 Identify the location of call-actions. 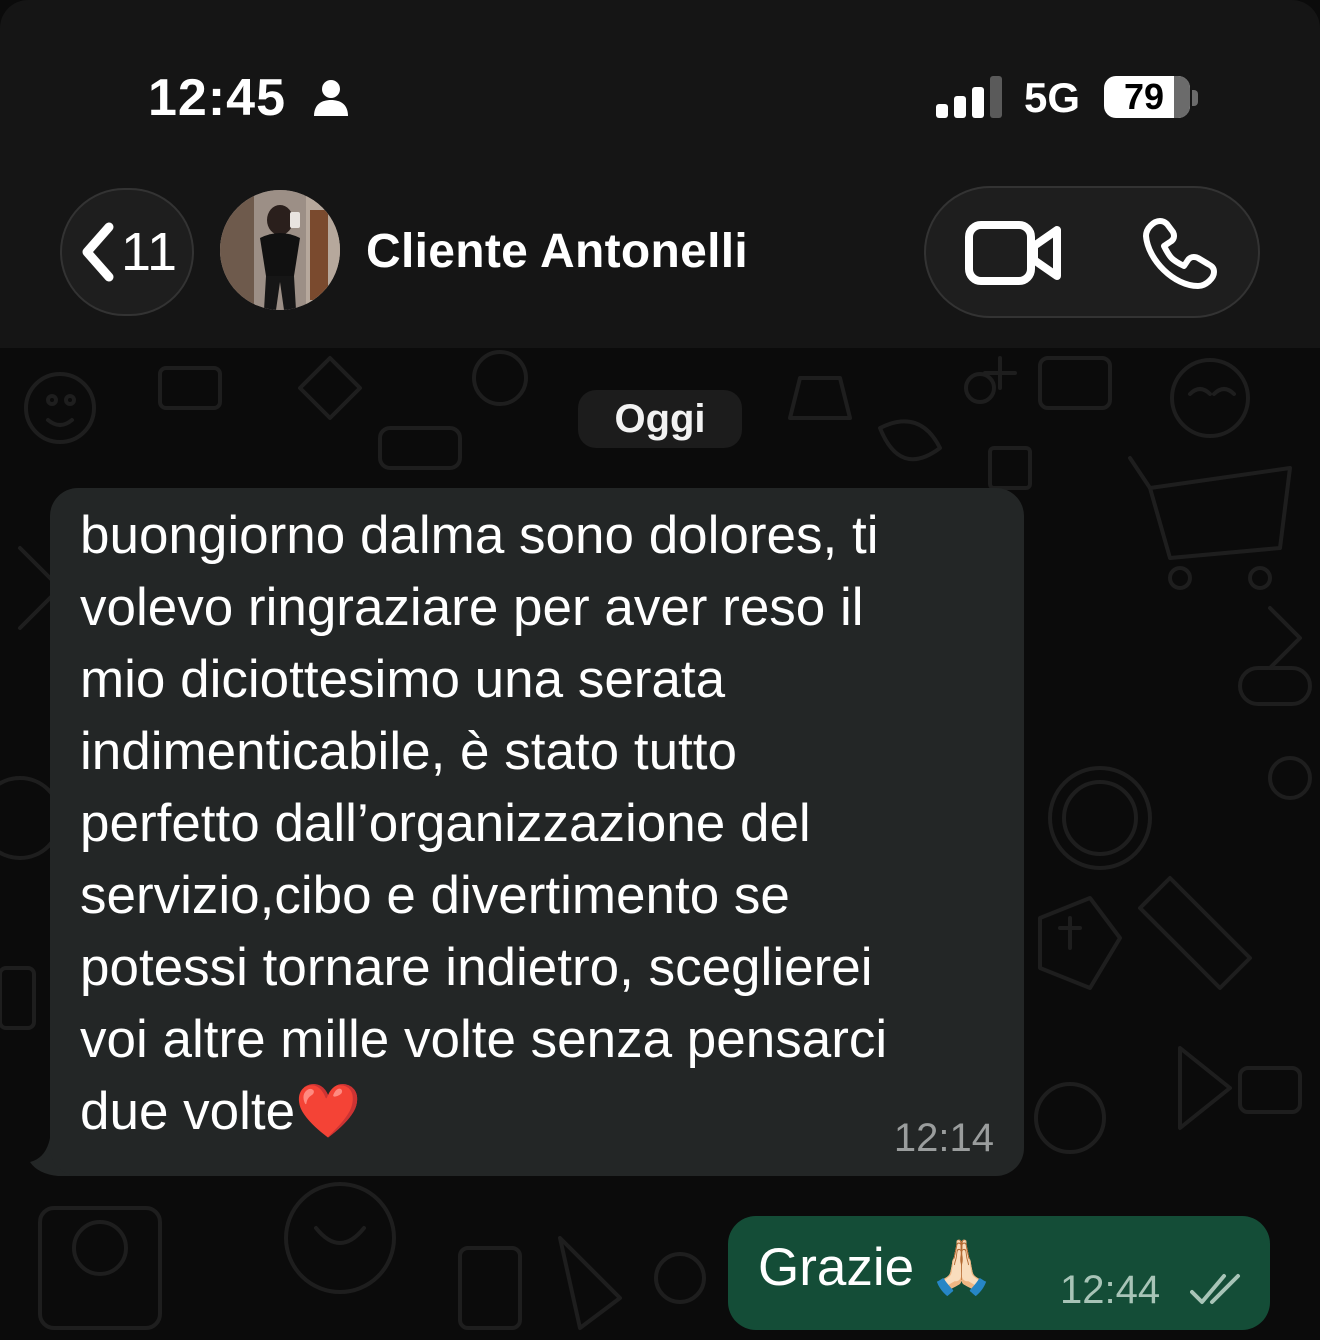
(1092, 252).